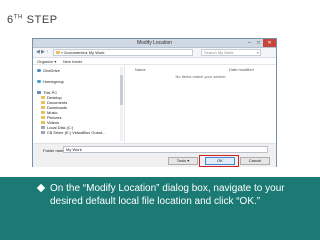  Describe the element at coordinates (121, 90) in the screenshot. I see `nav-scroll-thumb` at that location.